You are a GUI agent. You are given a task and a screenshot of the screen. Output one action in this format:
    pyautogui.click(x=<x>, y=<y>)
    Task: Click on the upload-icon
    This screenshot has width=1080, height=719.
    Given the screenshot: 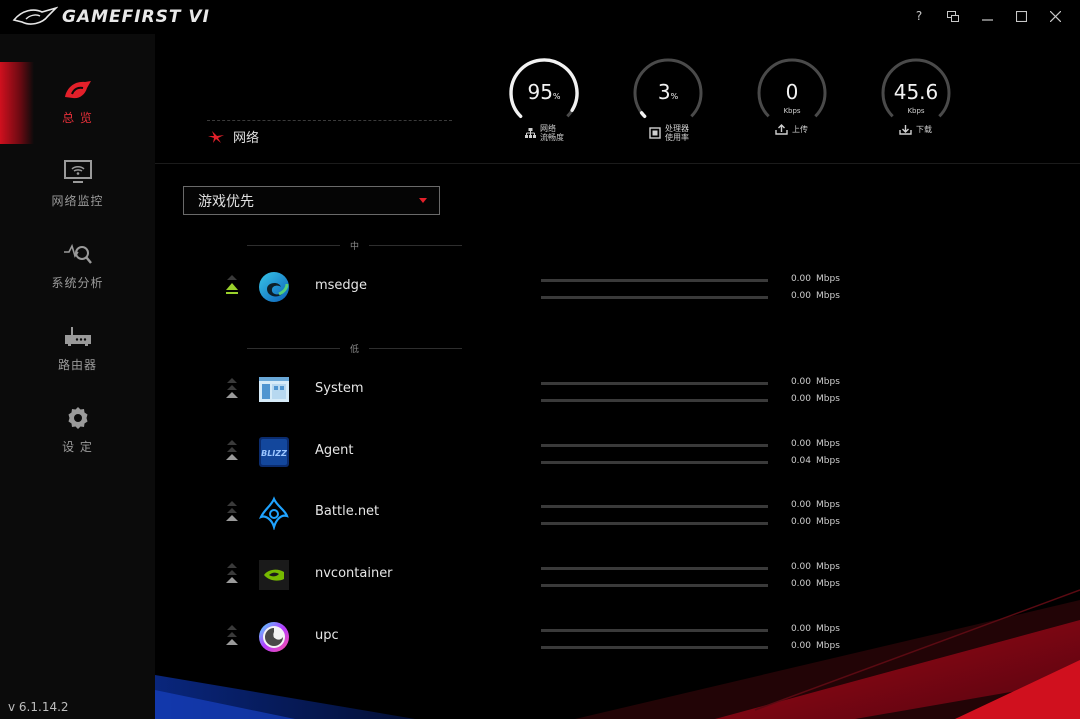 What is the action you would take?
    pyautogui.click(x=781, y=129)
    